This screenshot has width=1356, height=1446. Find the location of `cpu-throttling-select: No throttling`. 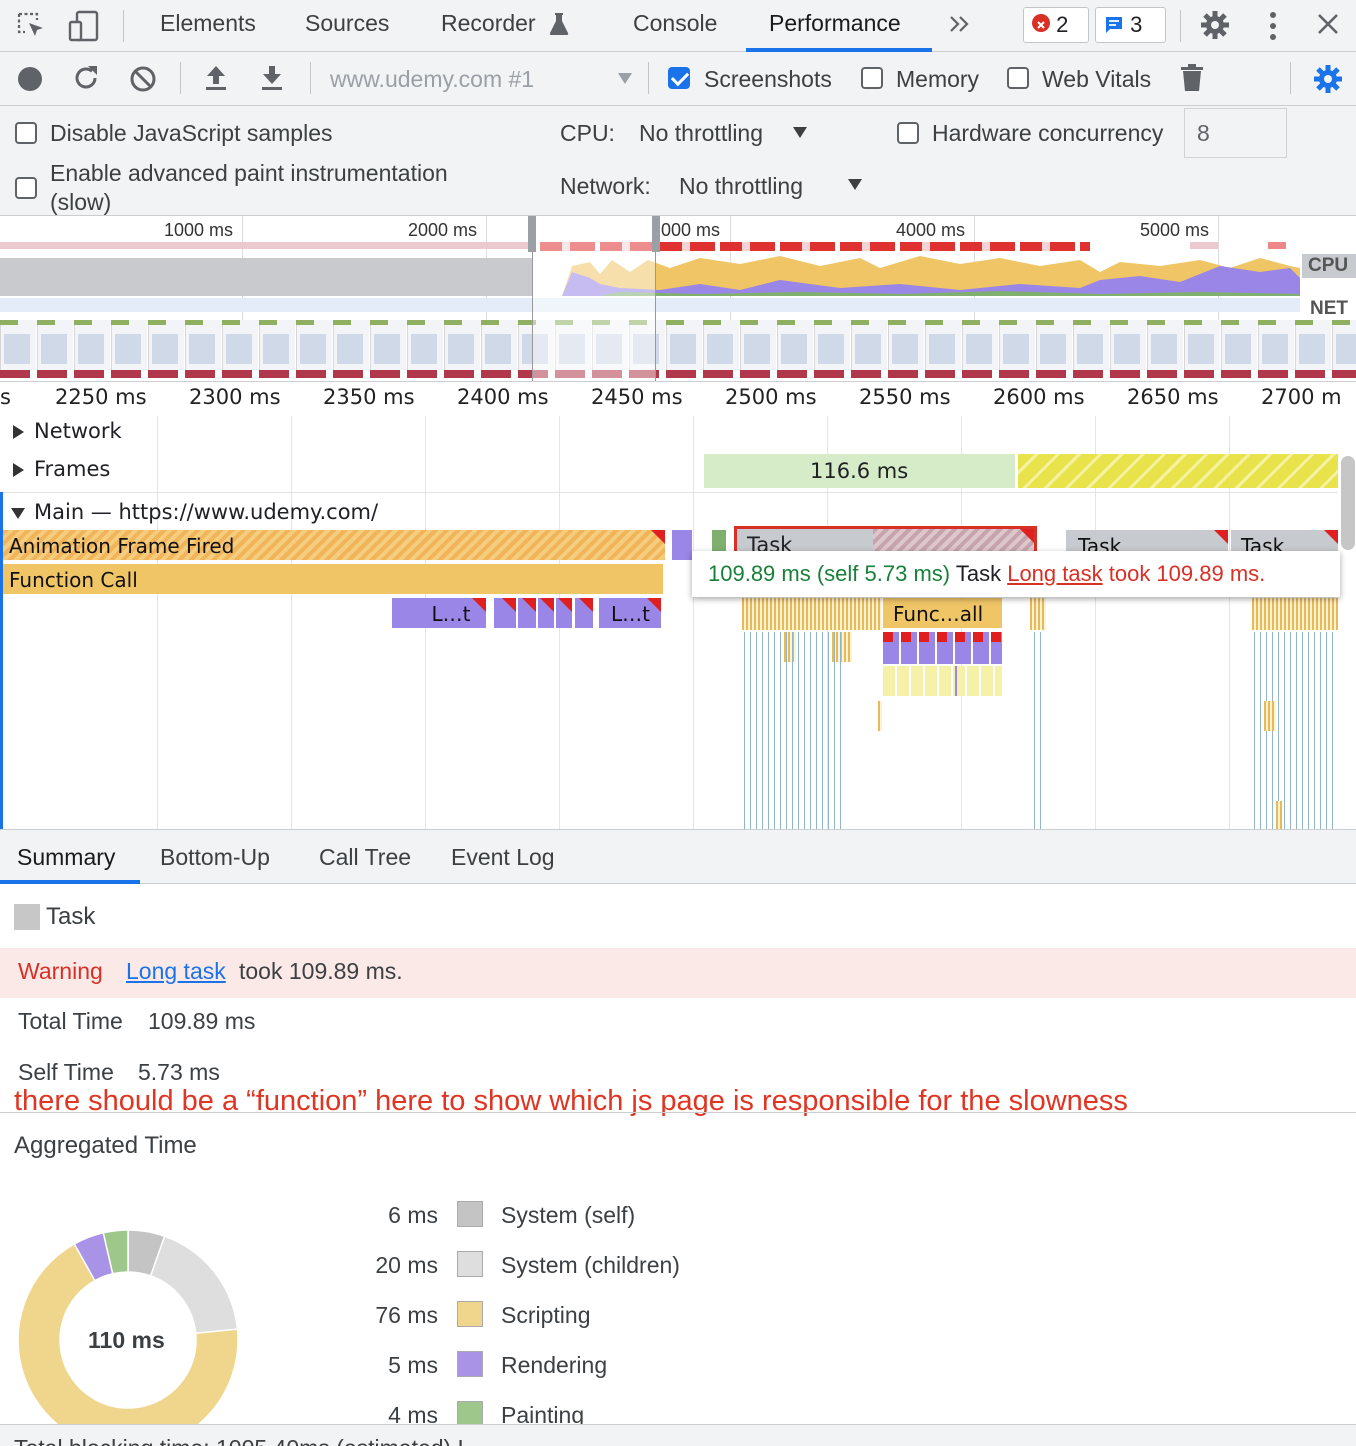

cpu-throttling-select: No throttling is located at coordinates (701, 133).